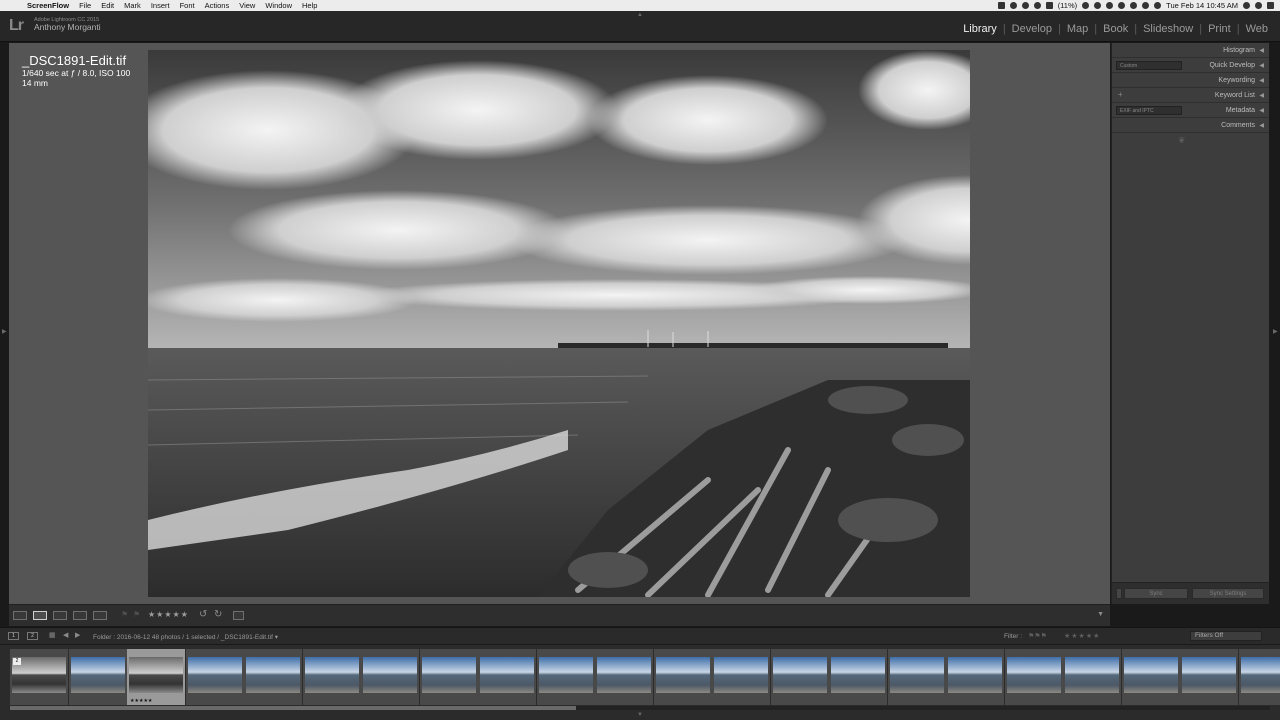  I want to click on menu-insert: Insert, so click(160, 5).